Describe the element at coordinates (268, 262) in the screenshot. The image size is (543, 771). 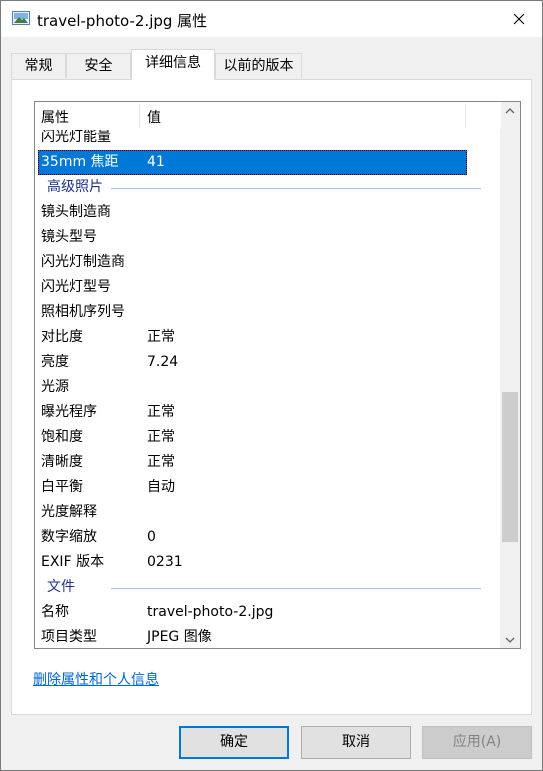
I see `property-row: 闪光灯制造商` at that location.